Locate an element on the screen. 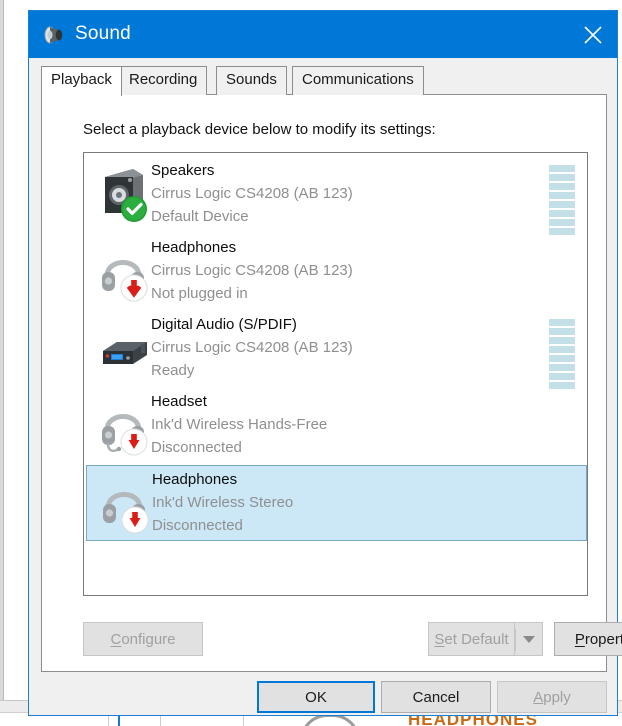 The image size is (622, 726). device-name: Digital Audio (S/PDIF) is located at coordinates (224, 324).